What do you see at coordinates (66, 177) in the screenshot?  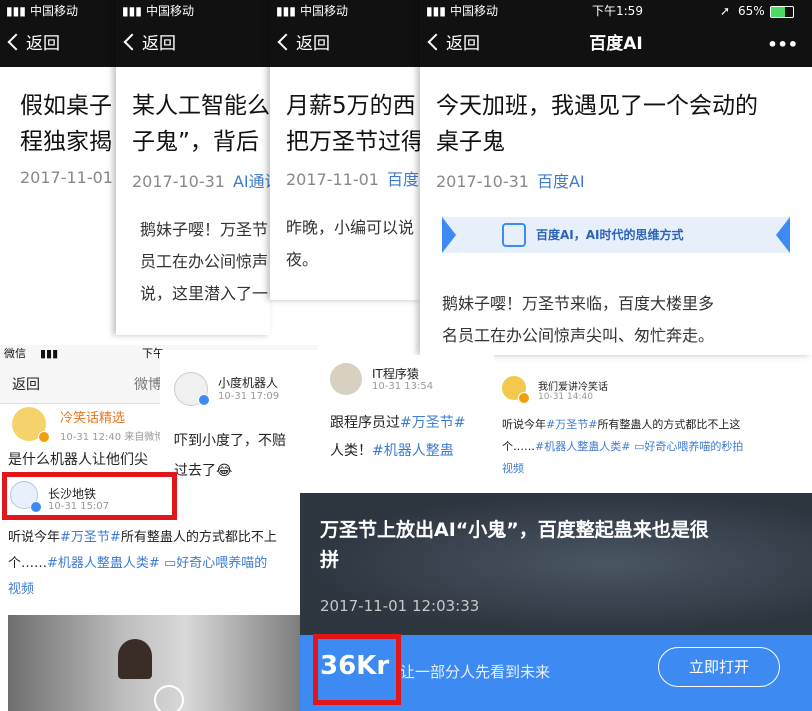 I see `article-date: 2017-11-01` at bounding box center [66, 177].